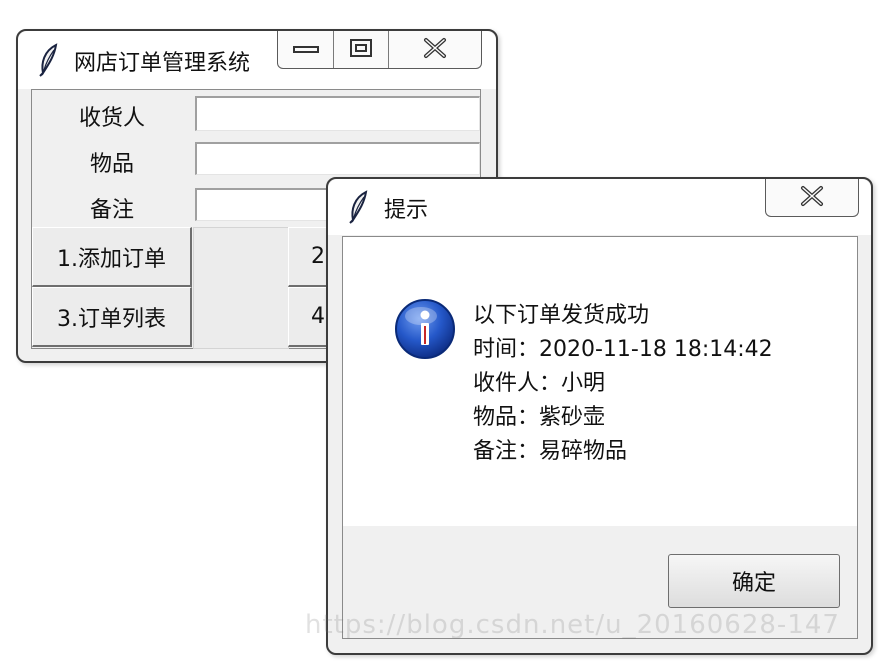  What do you see at coordinates (599, 207) in the screenshot?
I see `dialog-titlebar: 提示` at bounding box center [599, 207].